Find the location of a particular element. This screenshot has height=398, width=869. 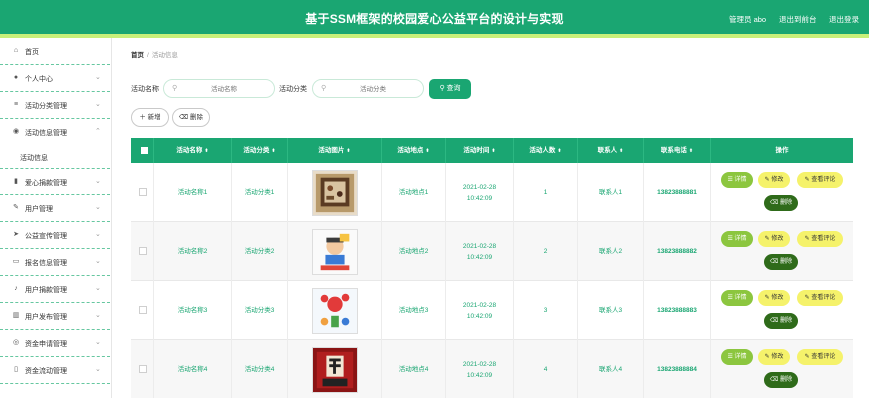

logout-link: 退出登录 is located at coordinates (844, 19).